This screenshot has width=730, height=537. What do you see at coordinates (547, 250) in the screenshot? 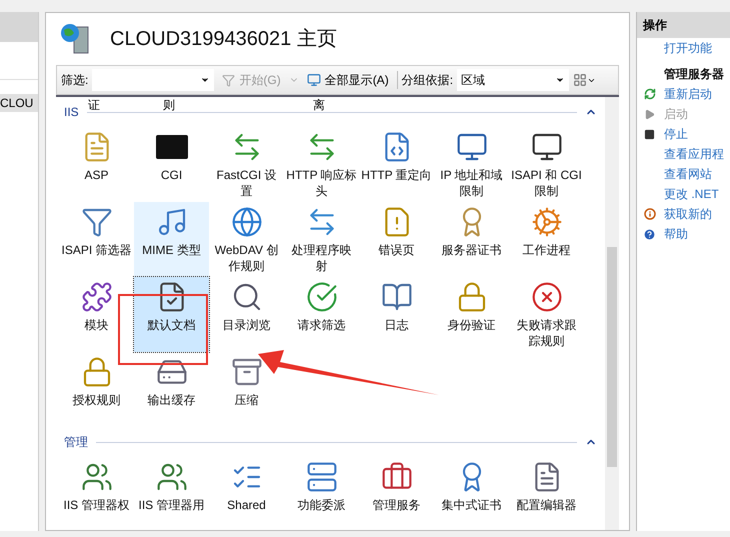
I see `feature-label: 工作进程` at bounding box center [547, 250].